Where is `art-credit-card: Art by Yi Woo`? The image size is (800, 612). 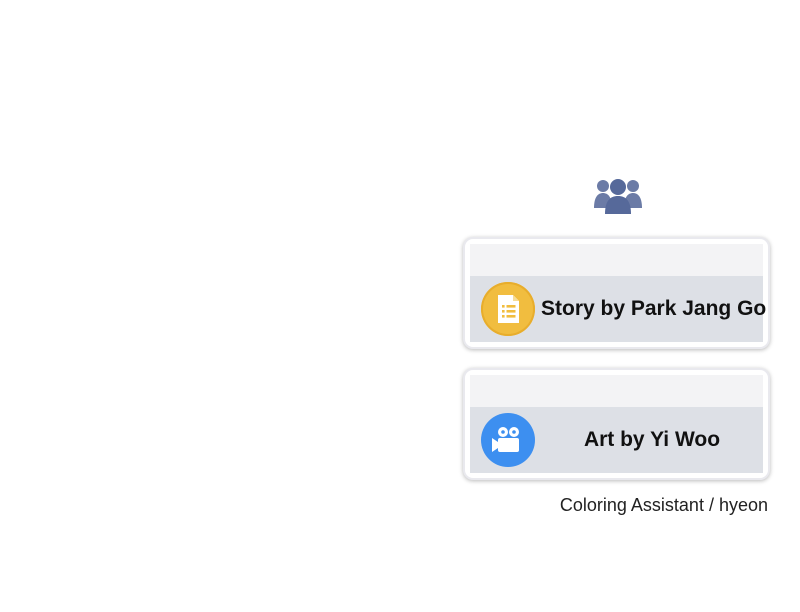 art-credit-card: Art by Yi Woo is located at coordinates (616, 424).